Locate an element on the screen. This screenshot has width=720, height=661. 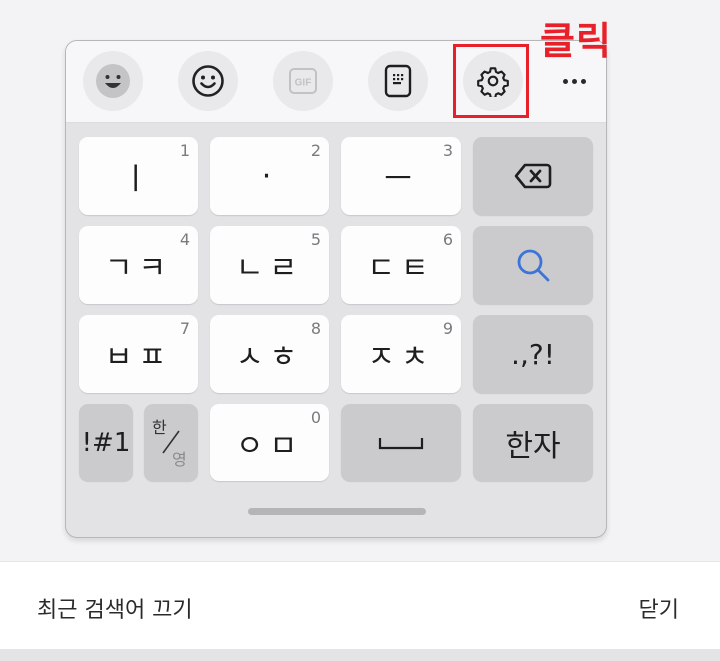
key-label: ㅣ is located at coordinates (138, 179).